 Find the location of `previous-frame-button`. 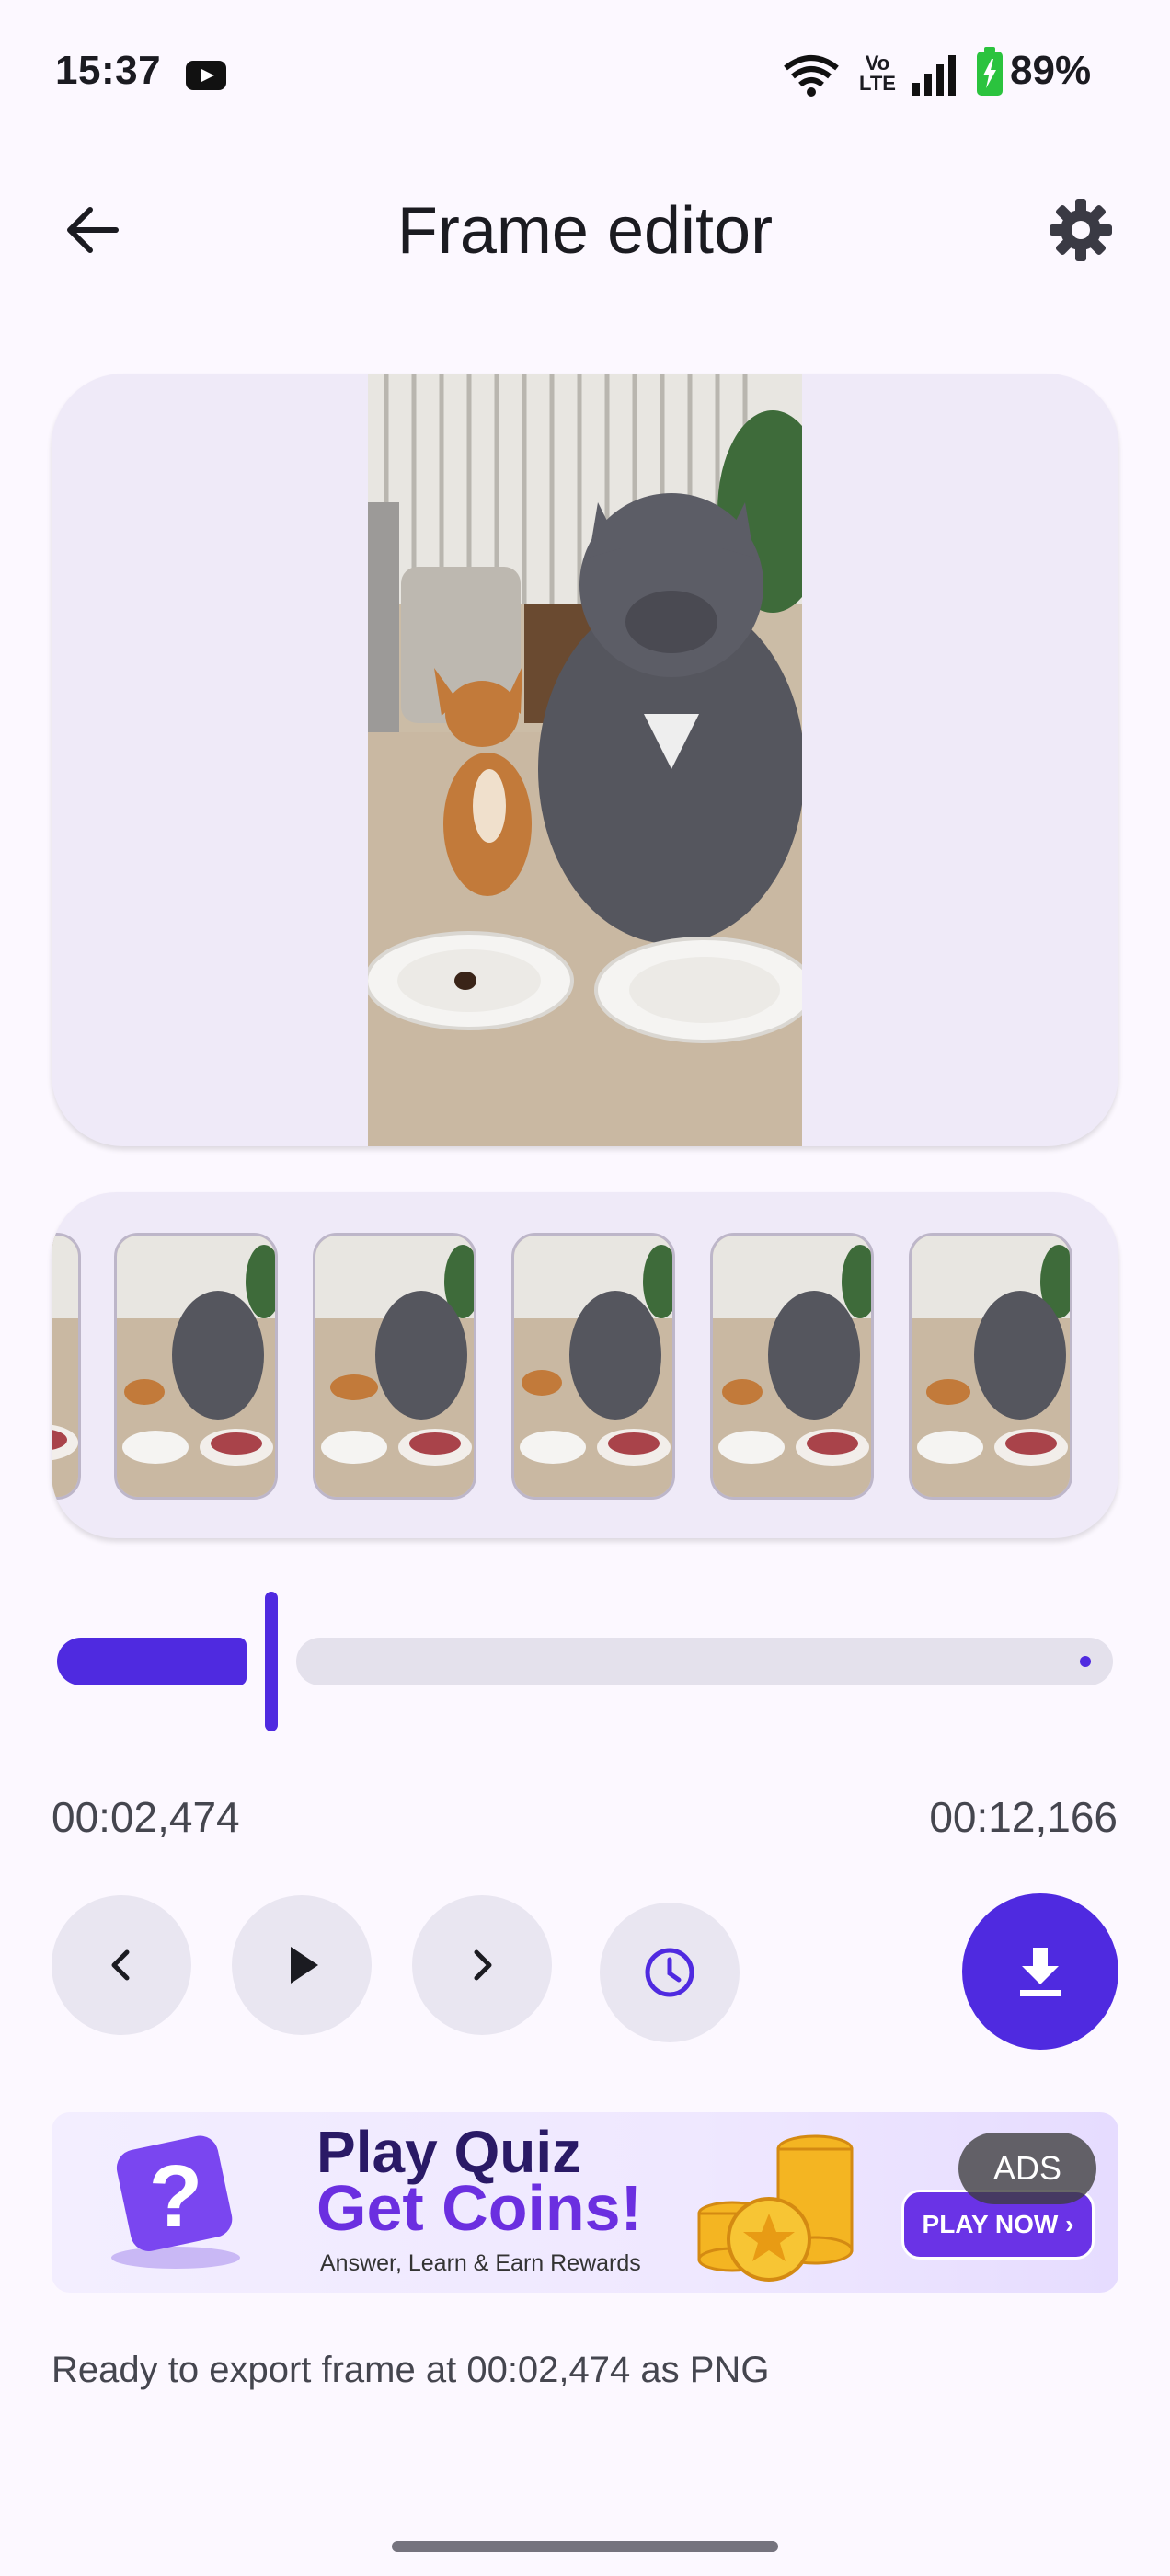

previous-frame-button is located at coordinates (121, 1965).